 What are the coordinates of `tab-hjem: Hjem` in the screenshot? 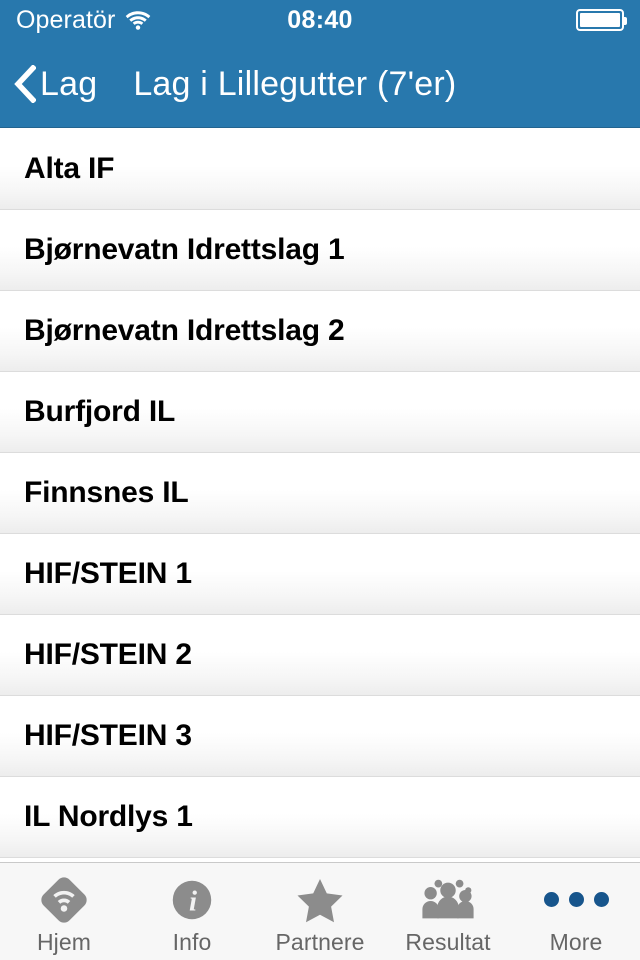 It's located at (64, 911).